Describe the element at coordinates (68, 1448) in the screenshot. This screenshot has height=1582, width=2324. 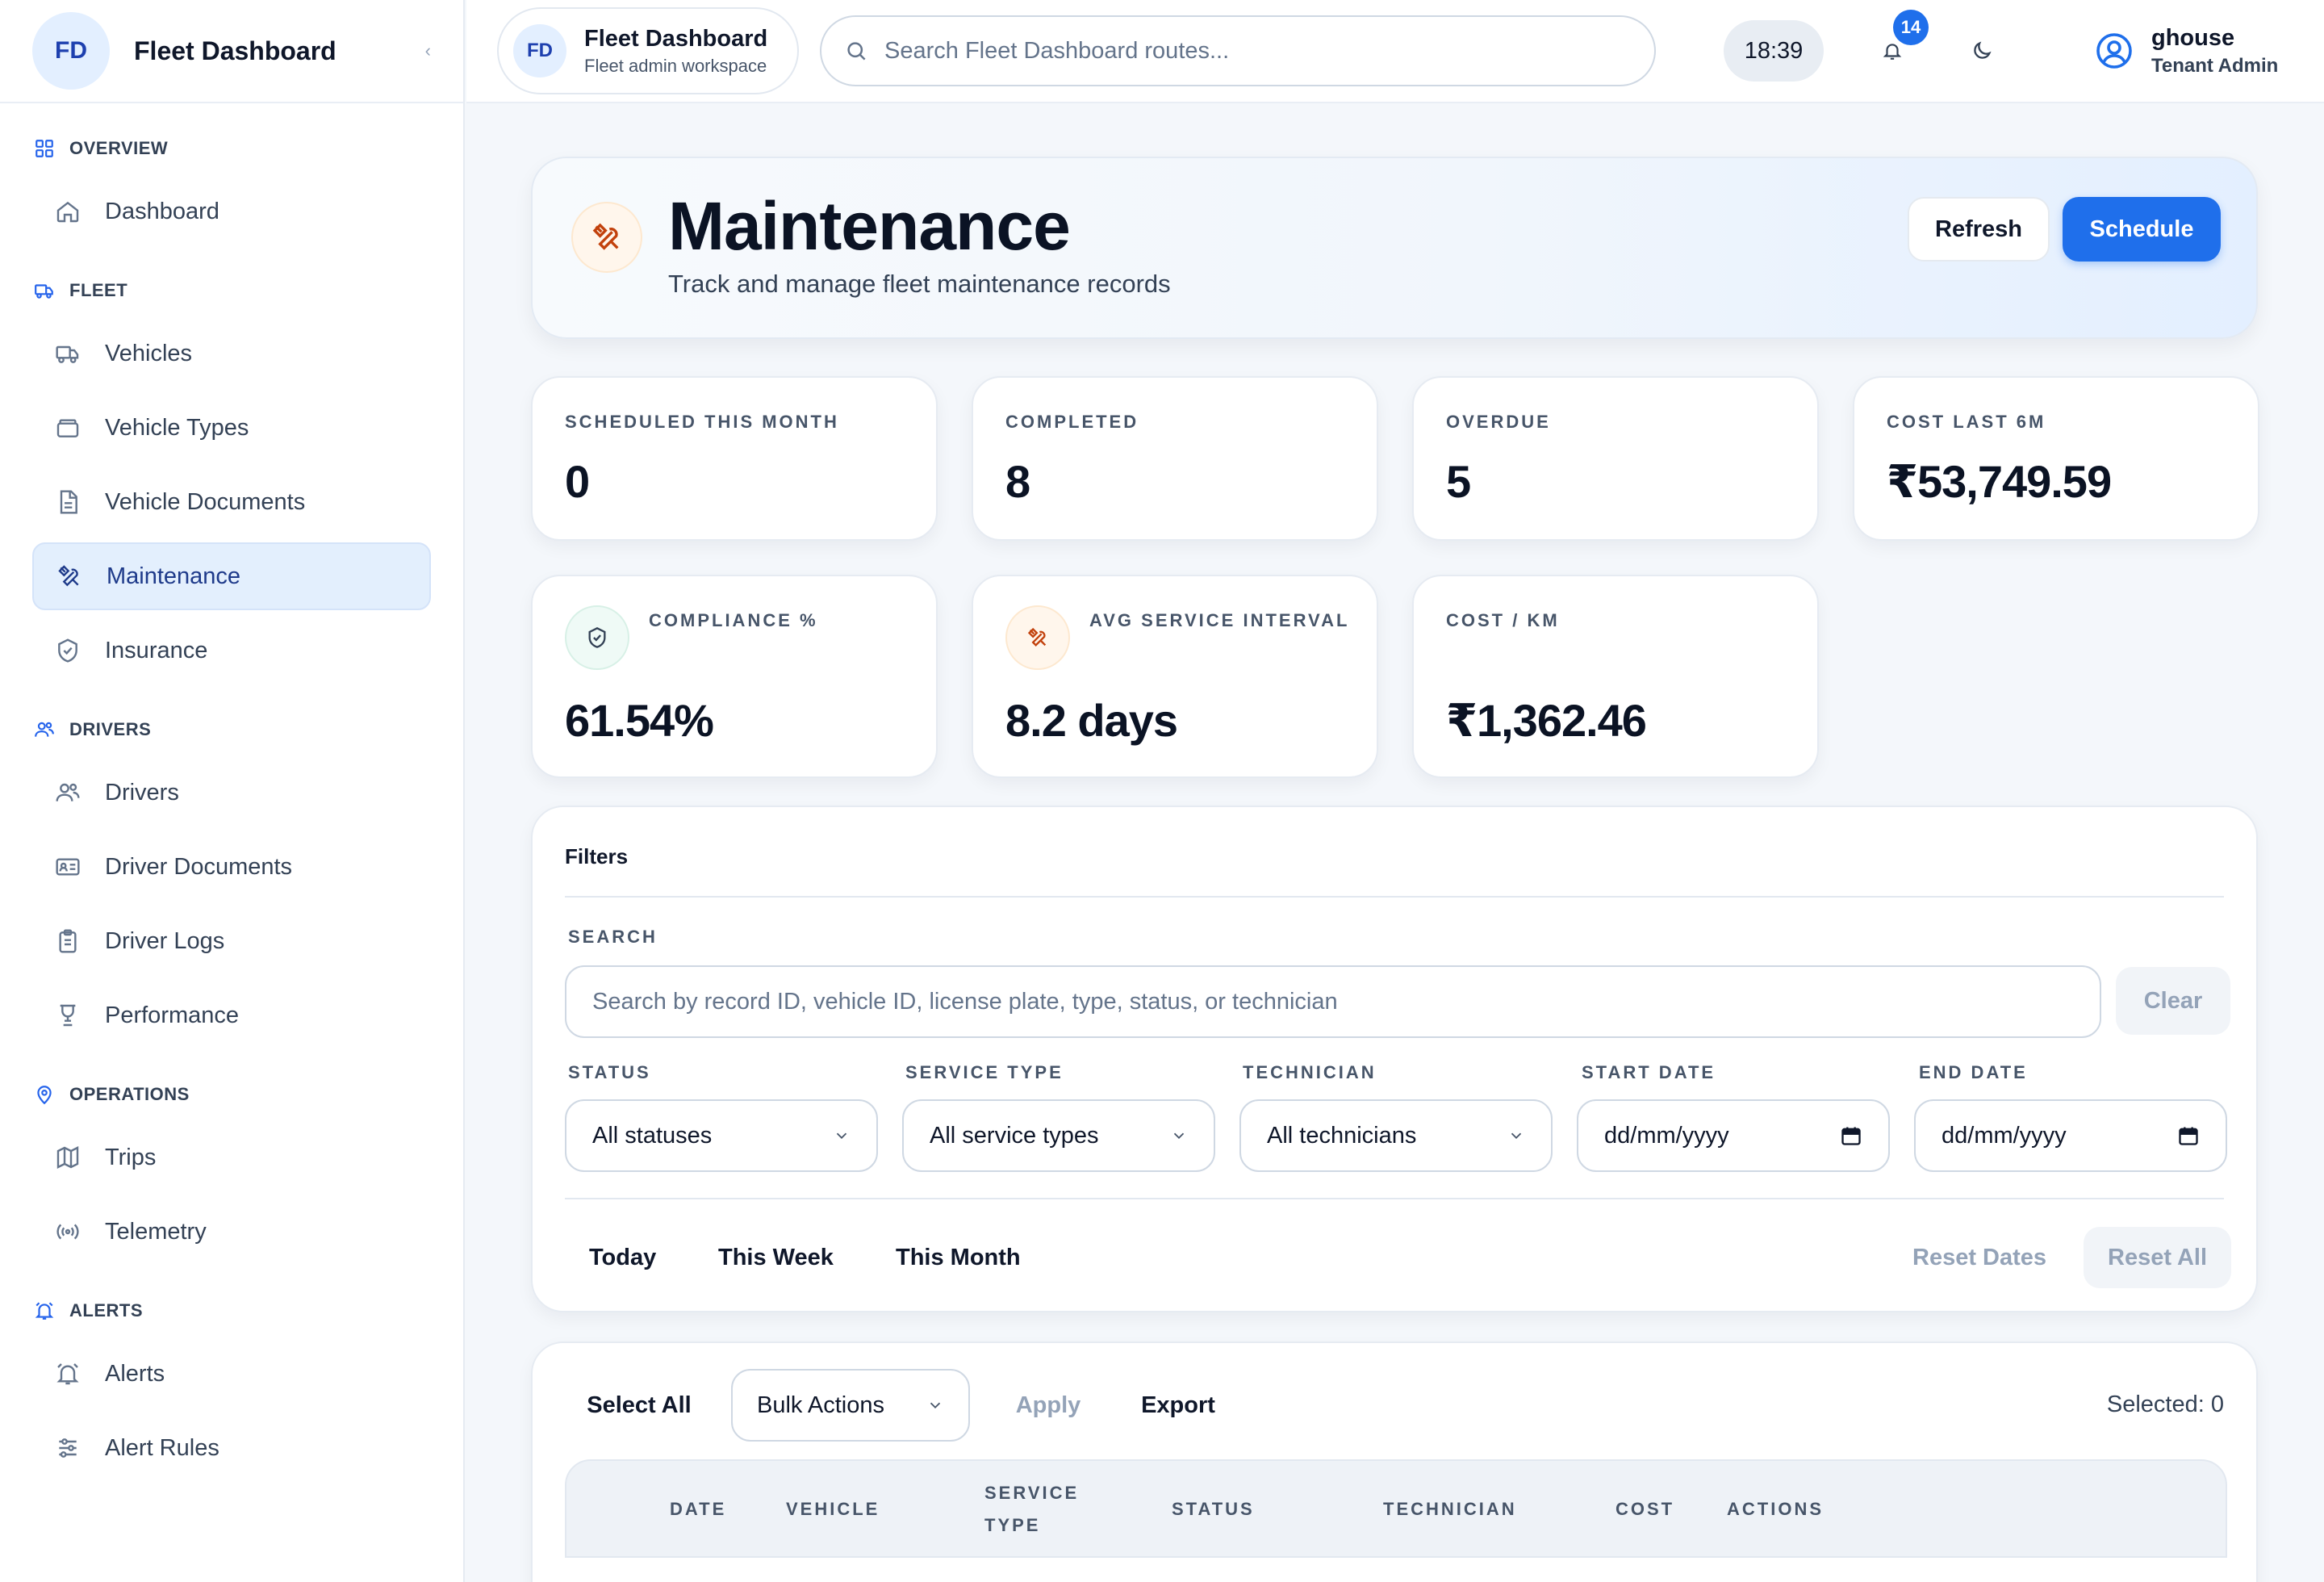
I see `sliders-icon` at that location.